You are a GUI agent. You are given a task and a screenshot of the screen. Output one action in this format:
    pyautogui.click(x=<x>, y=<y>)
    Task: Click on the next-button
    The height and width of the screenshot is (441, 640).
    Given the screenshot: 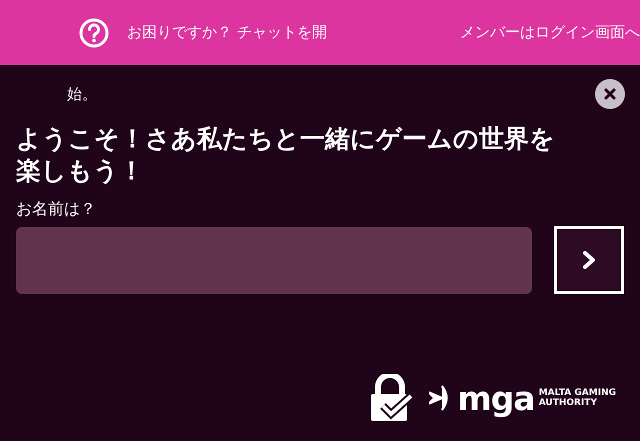 What is the action you would take?
    pyautogui.click(x=589, y=260)
    